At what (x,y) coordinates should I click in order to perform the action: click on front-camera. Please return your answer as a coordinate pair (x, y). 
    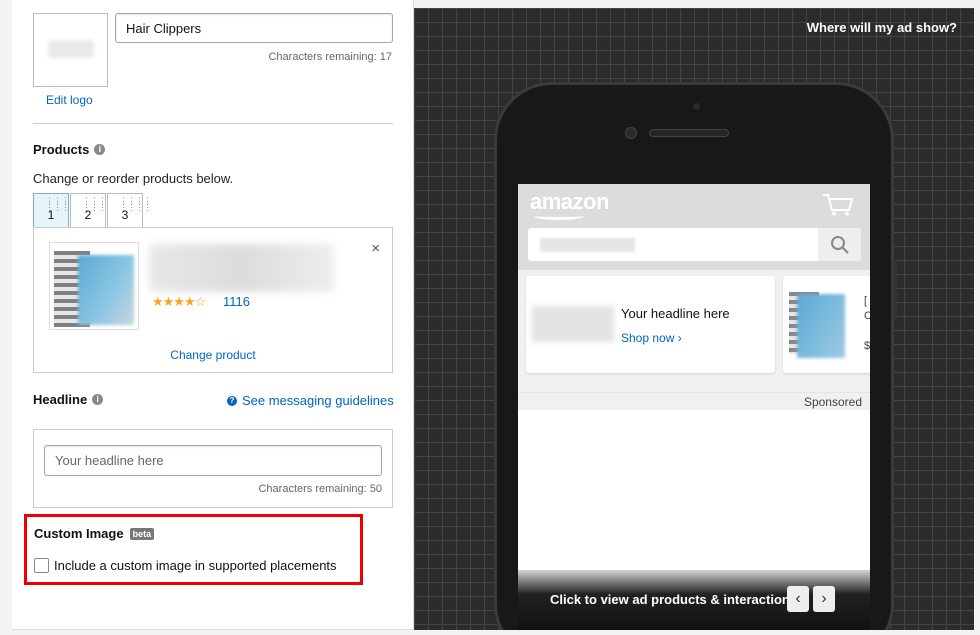
    Looking at the image, I should click on (631, 133).